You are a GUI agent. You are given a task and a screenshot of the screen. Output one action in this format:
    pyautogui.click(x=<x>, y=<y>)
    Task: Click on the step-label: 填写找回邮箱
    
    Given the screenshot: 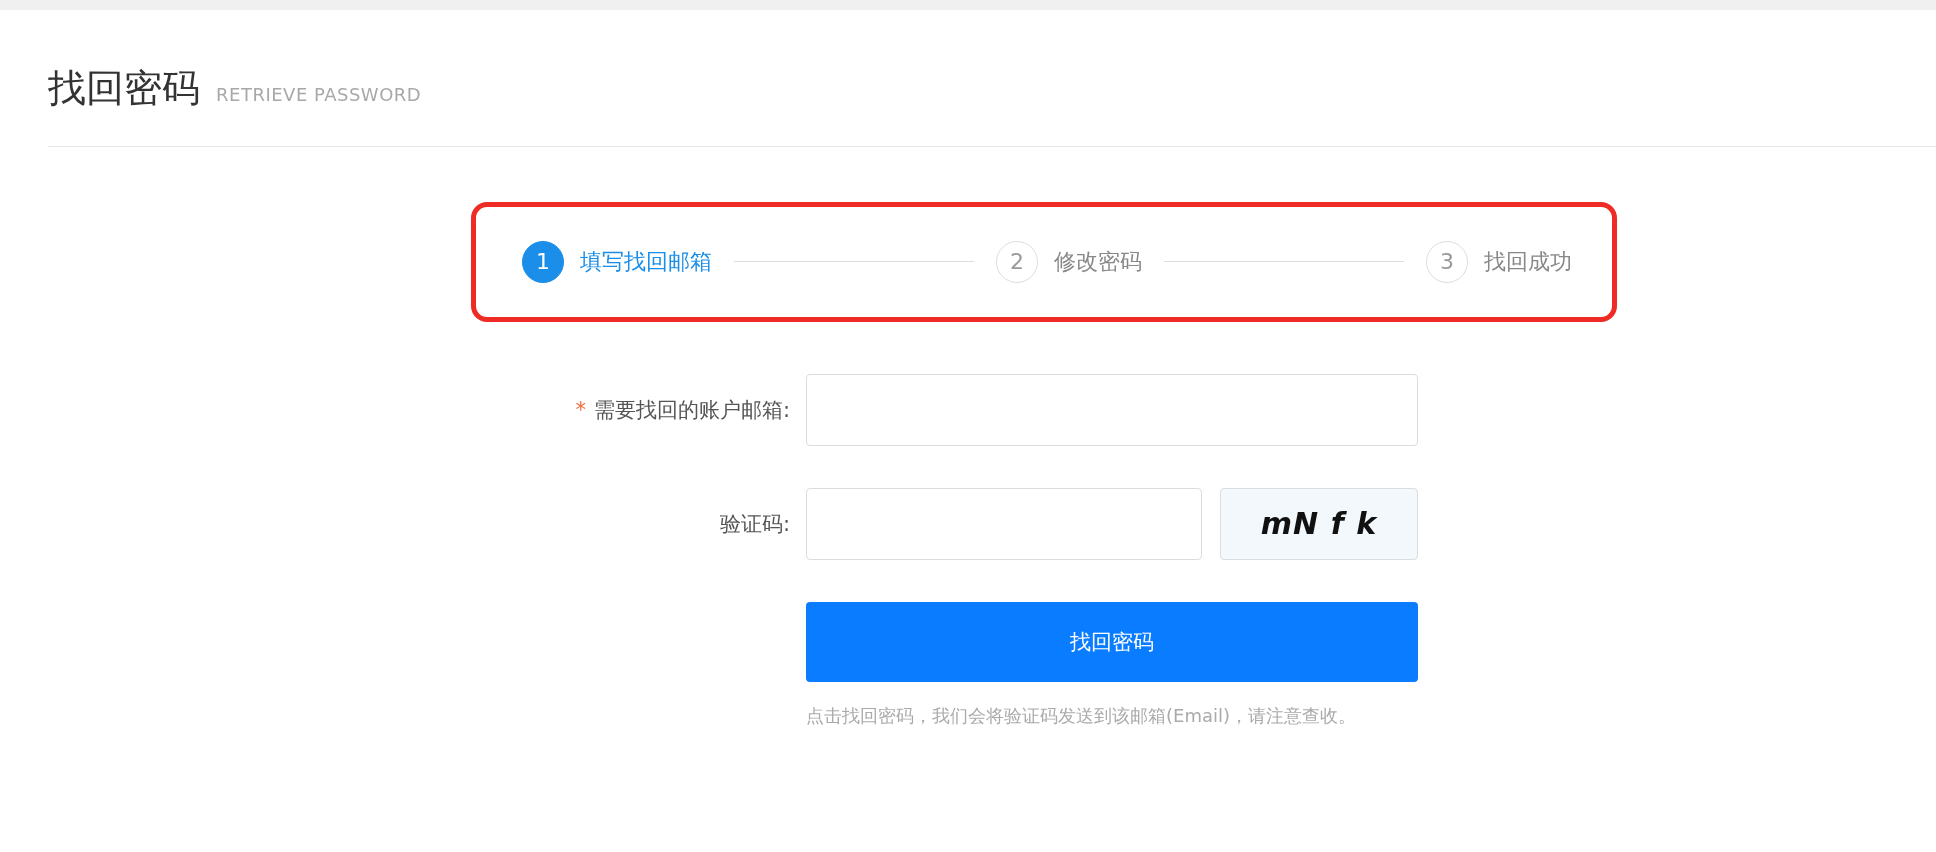 What is the action you would take?
    pyautogui.click(x=646, y=261)
    